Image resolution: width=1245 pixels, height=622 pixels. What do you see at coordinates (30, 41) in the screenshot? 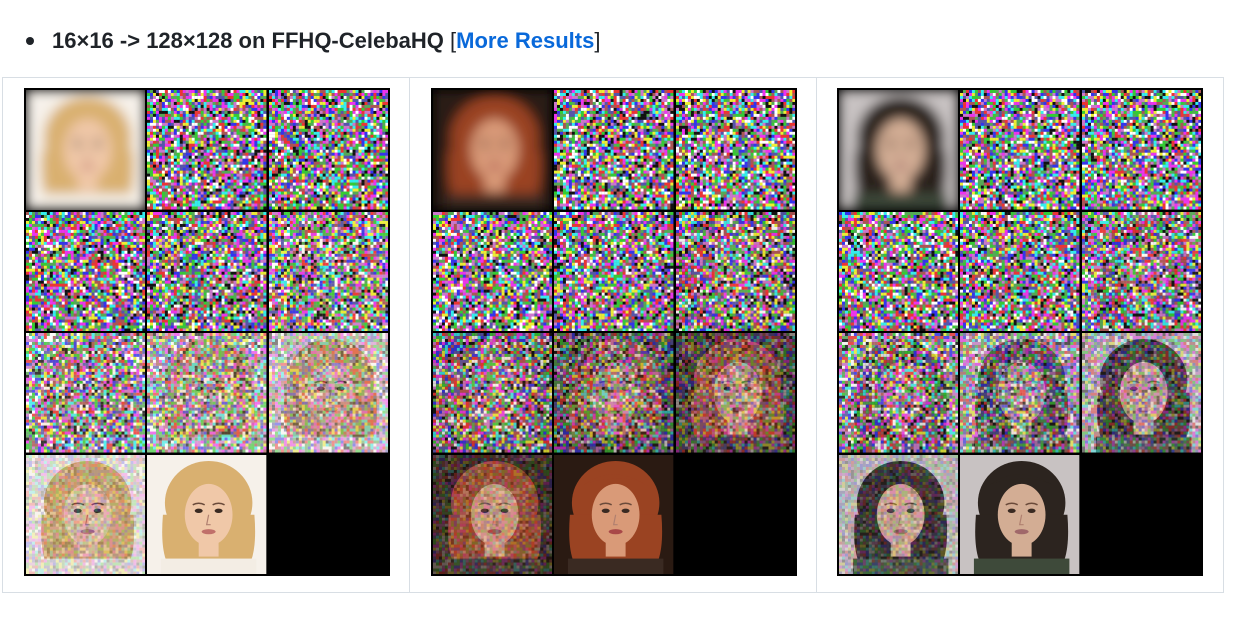
I see `bullet-dot-icon` at bounding box center [30, 41].